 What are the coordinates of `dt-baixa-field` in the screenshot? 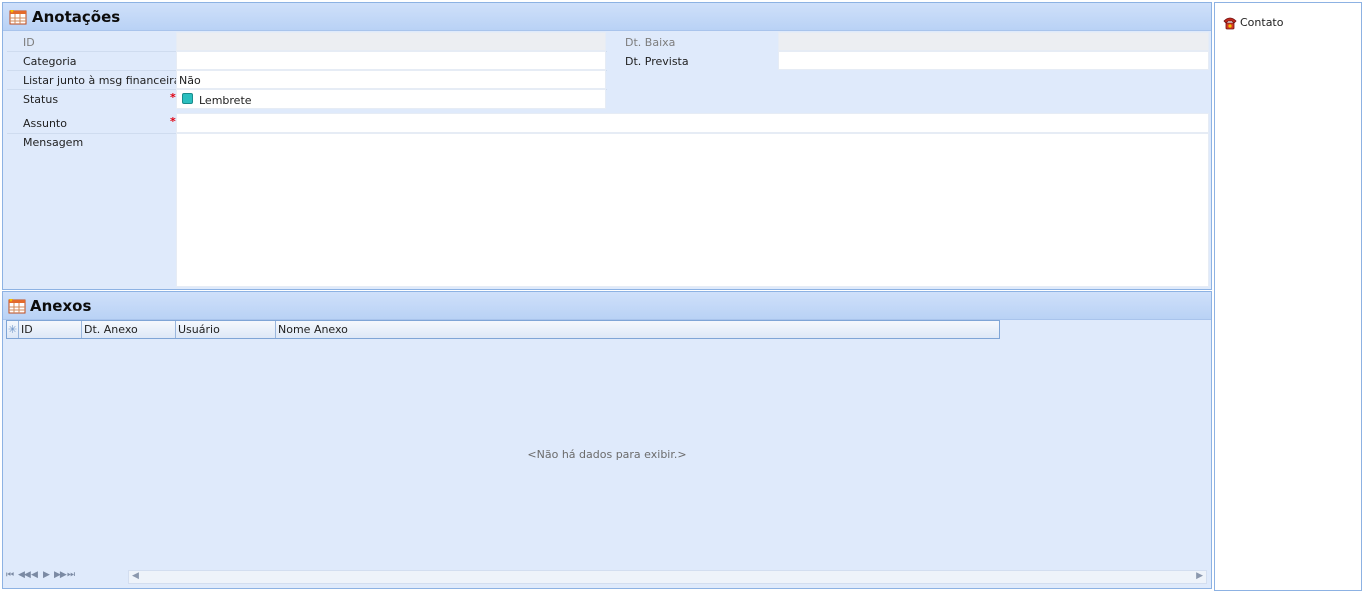 It's located at (993, 41).